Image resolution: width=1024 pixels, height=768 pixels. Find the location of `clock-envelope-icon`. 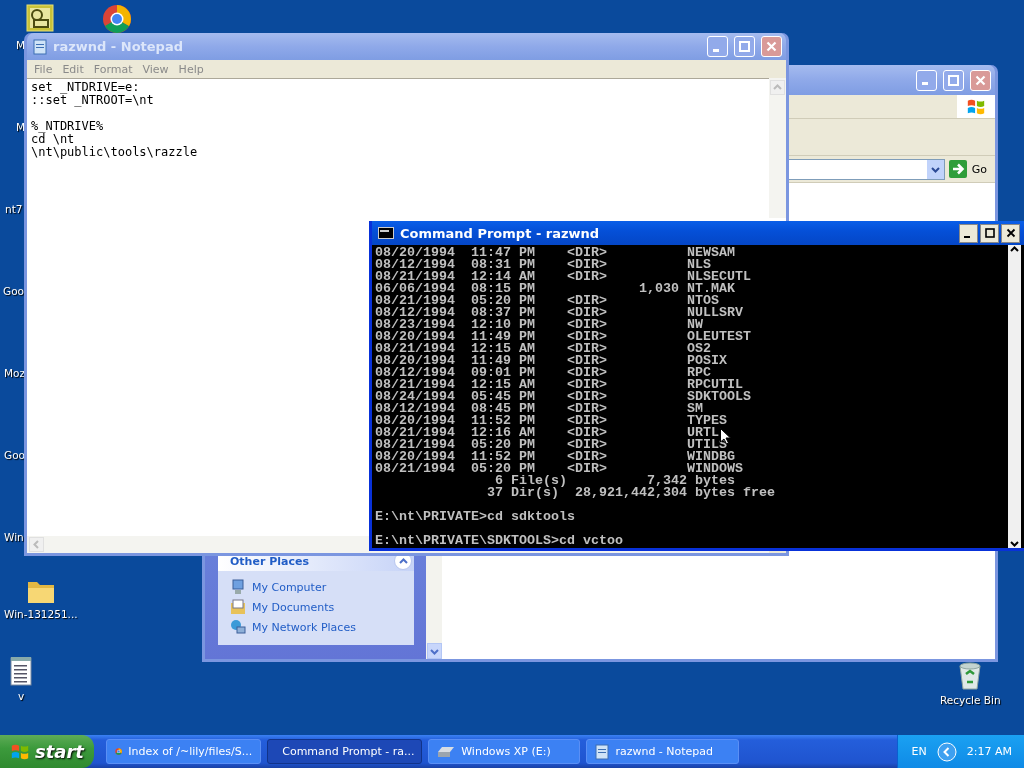

clock-envelope-icon is located at coordinates (40, 18).